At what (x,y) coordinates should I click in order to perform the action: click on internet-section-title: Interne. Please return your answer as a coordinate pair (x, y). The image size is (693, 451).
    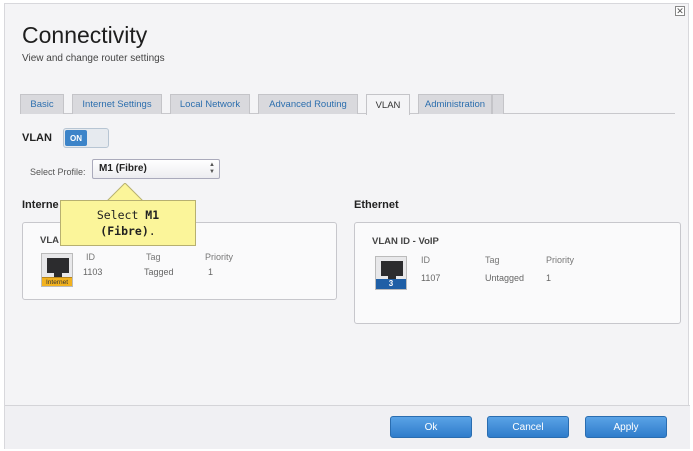
    Looking at the image, I should click on (40, 205).